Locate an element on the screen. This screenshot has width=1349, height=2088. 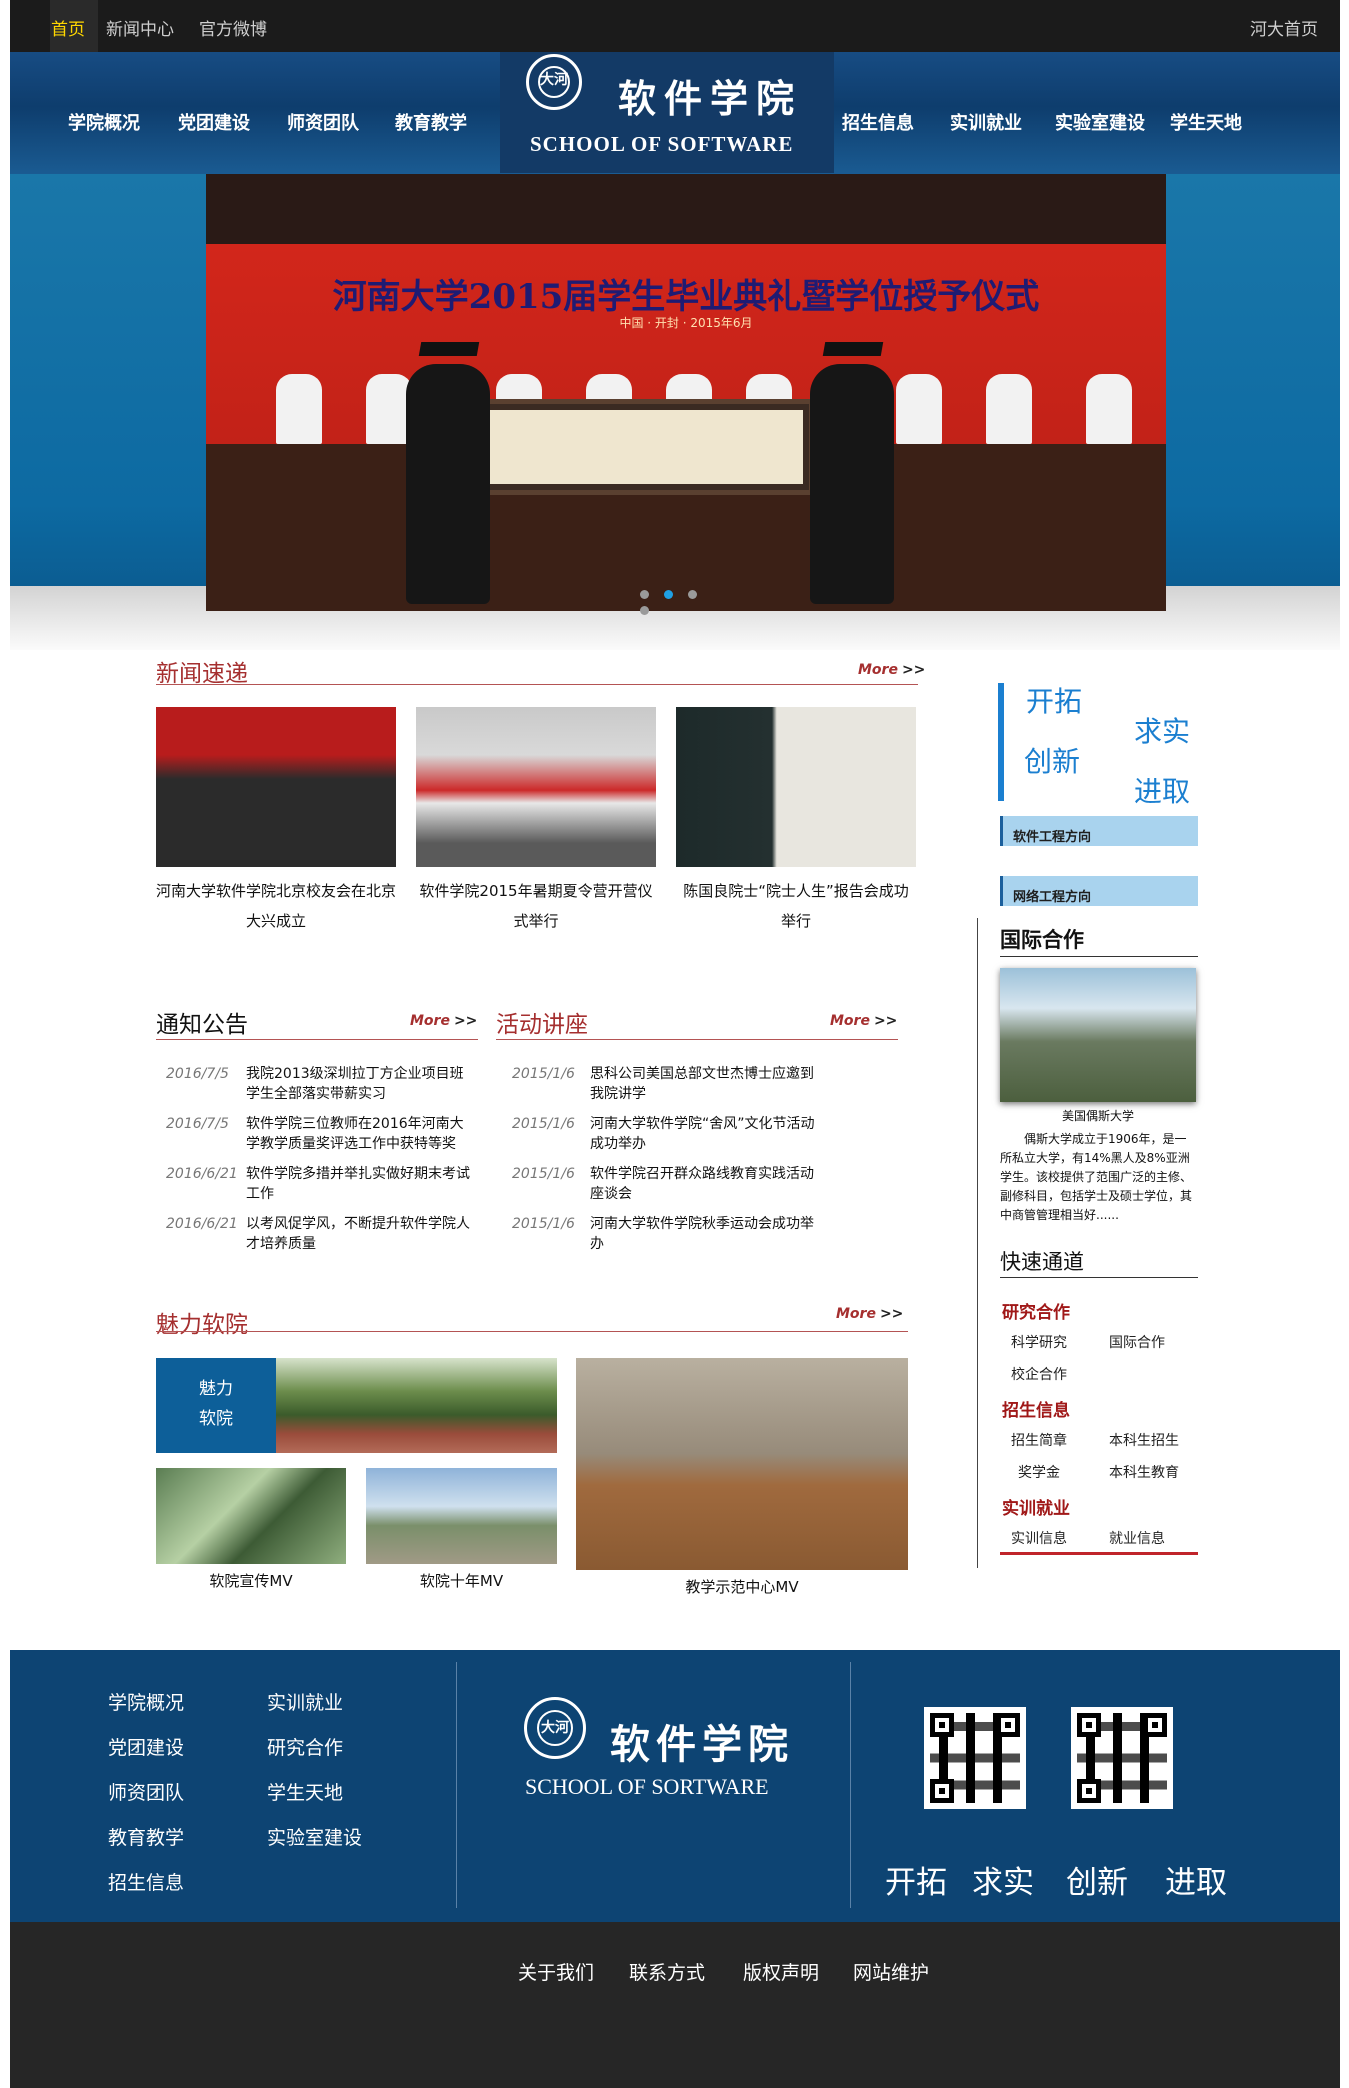
hero-slide-image: 河南大学2015届学生毕业典礼暨学位授予仪式 中国 · 开封 · 2015年6月 is located at coordinates (686, 392).